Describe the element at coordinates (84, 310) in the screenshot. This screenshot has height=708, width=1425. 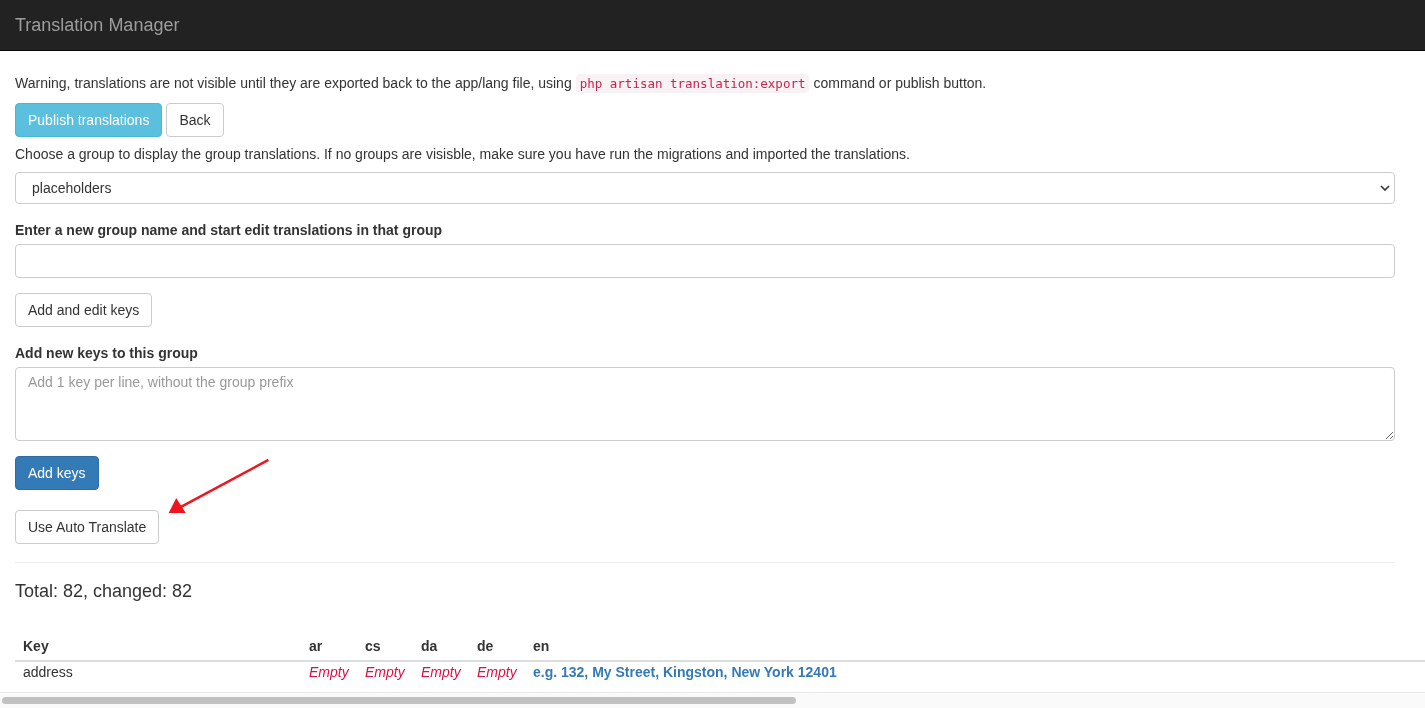
I see `add-edit-keys-button: Add and edit keys` at that location.